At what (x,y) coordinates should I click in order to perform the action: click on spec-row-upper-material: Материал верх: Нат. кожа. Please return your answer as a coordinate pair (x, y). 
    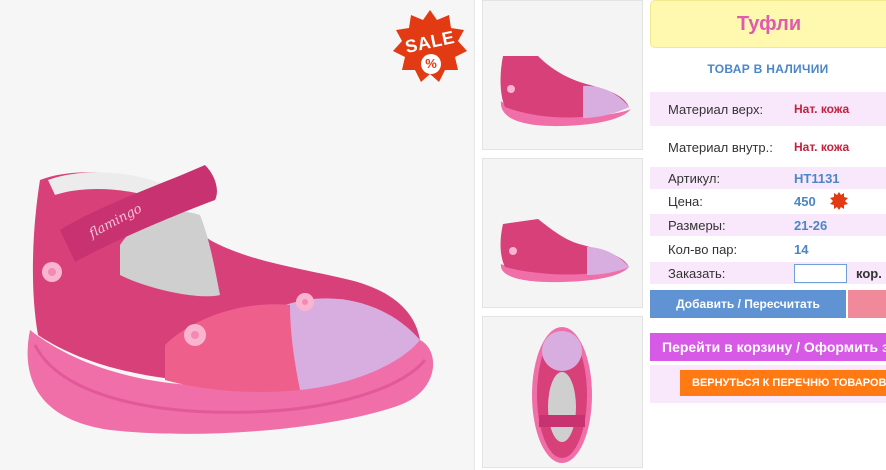
    Looking at the image, I should click on (768, 109).